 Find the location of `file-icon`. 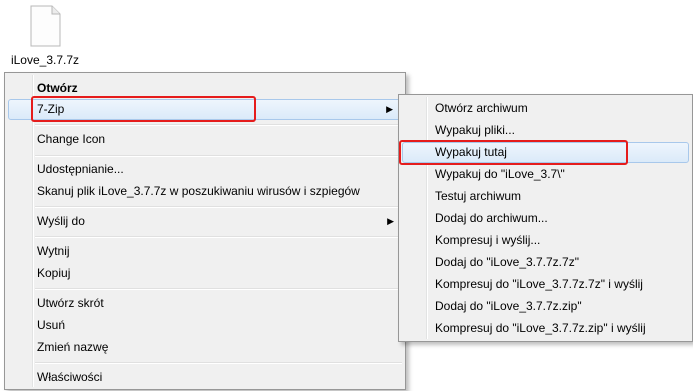

file-icon is located at coordinates (45, 26).